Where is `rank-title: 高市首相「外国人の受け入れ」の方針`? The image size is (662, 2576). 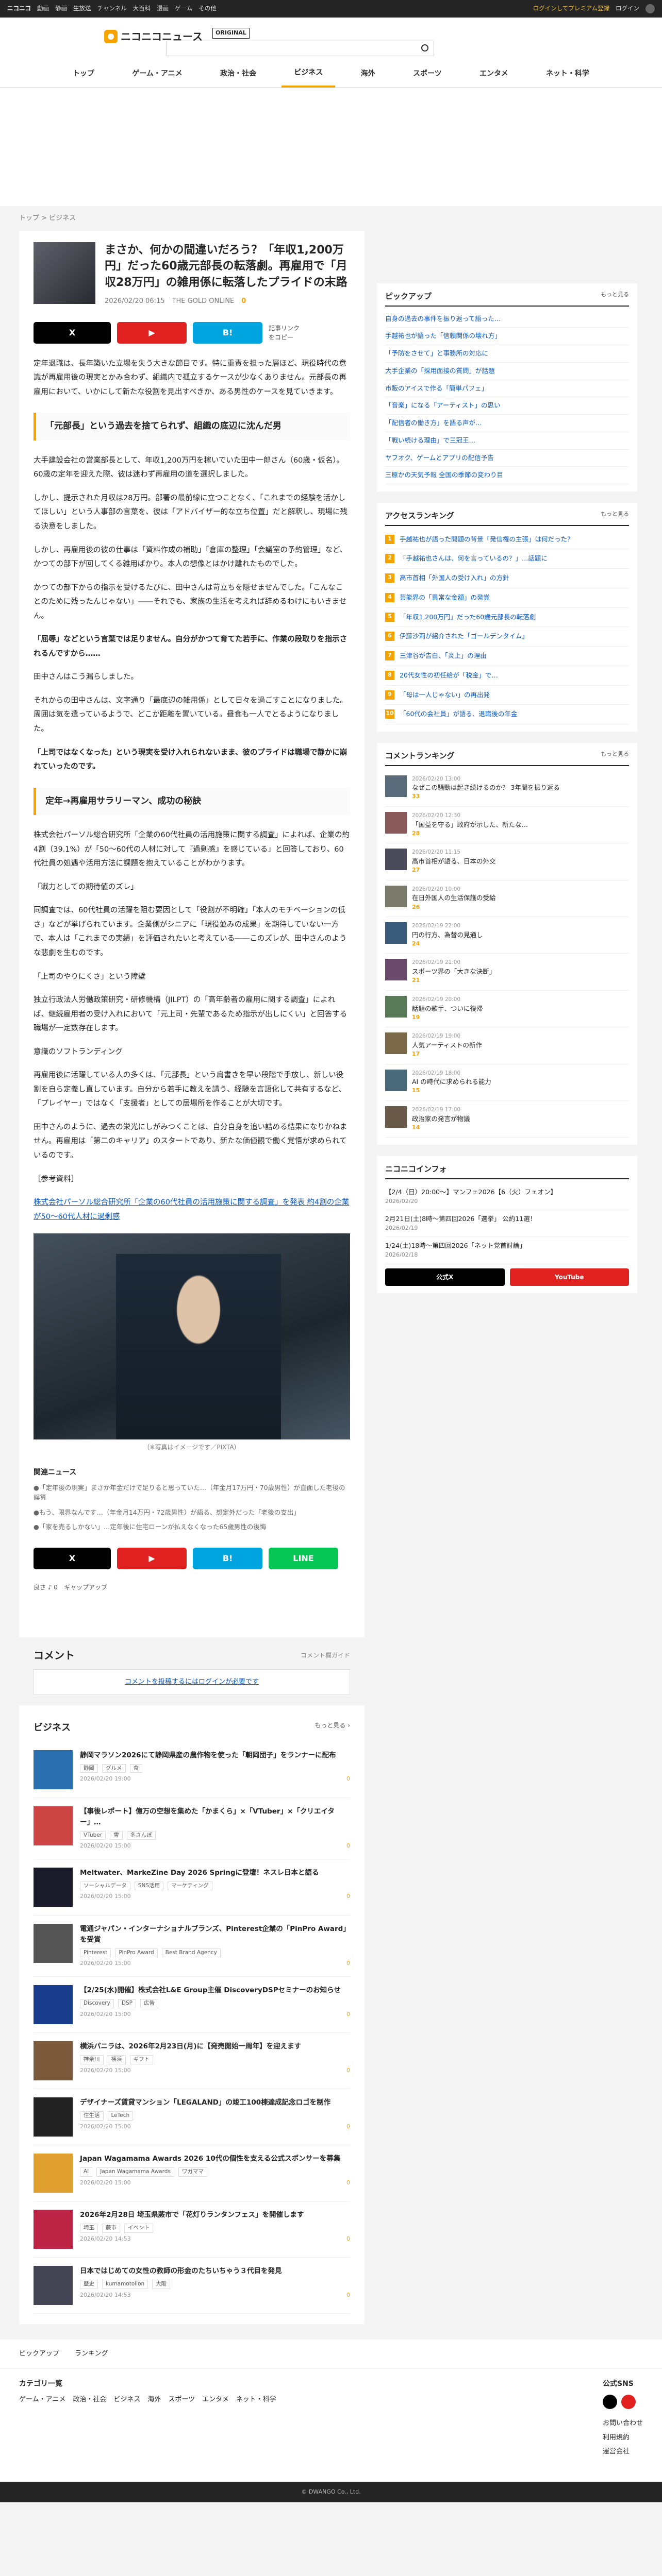 rank-title: 高市首相「外国人の受け入れ」の方針 is located at coordinates (455, 578).